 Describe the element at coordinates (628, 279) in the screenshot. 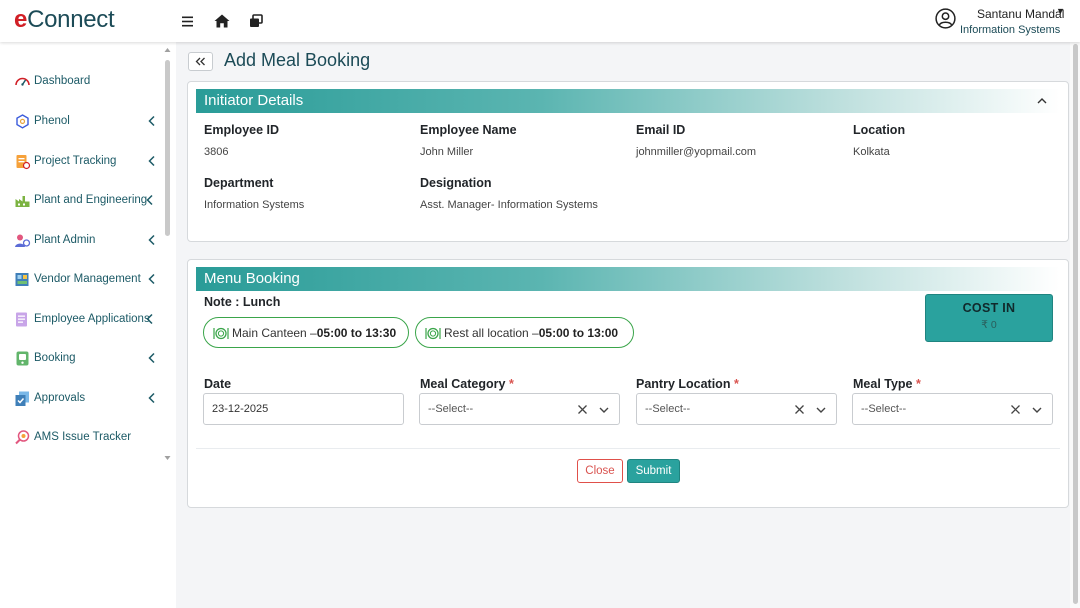

I see `menu-booking-header: Menu Booking` at that location.